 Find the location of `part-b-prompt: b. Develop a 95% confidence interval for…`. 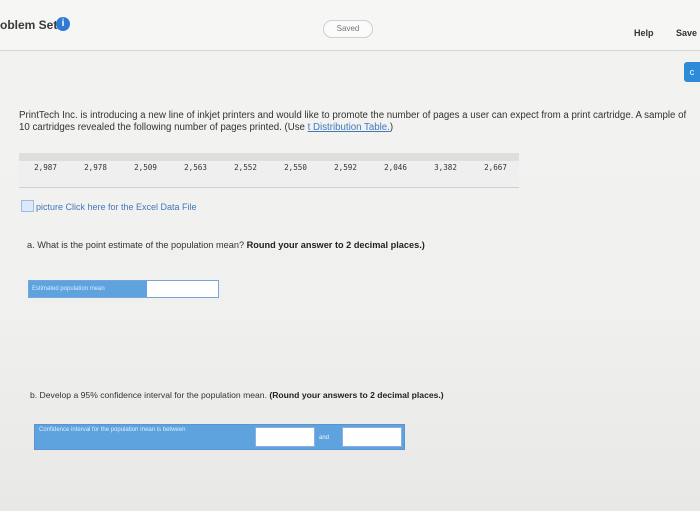

part-b-prompt: b. Develop a 95% confidence interval for… is located at coordinates (148, 395).